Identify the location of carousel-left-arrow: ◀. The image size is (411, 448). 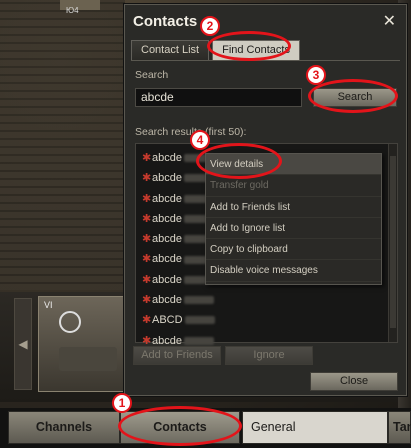
(23, 344).